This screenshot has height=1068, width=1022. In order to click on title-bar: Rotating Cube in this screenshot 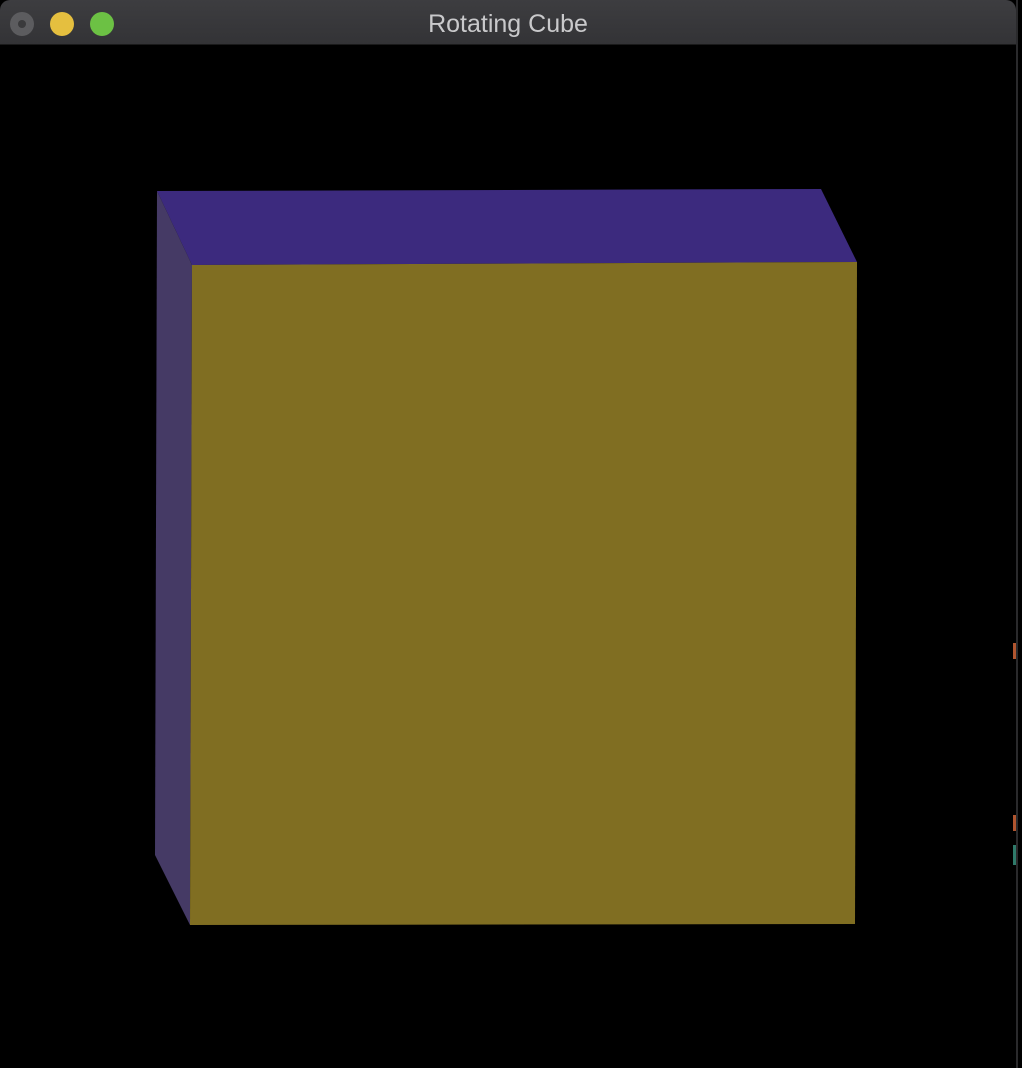, I will do `click(508, 22)`.